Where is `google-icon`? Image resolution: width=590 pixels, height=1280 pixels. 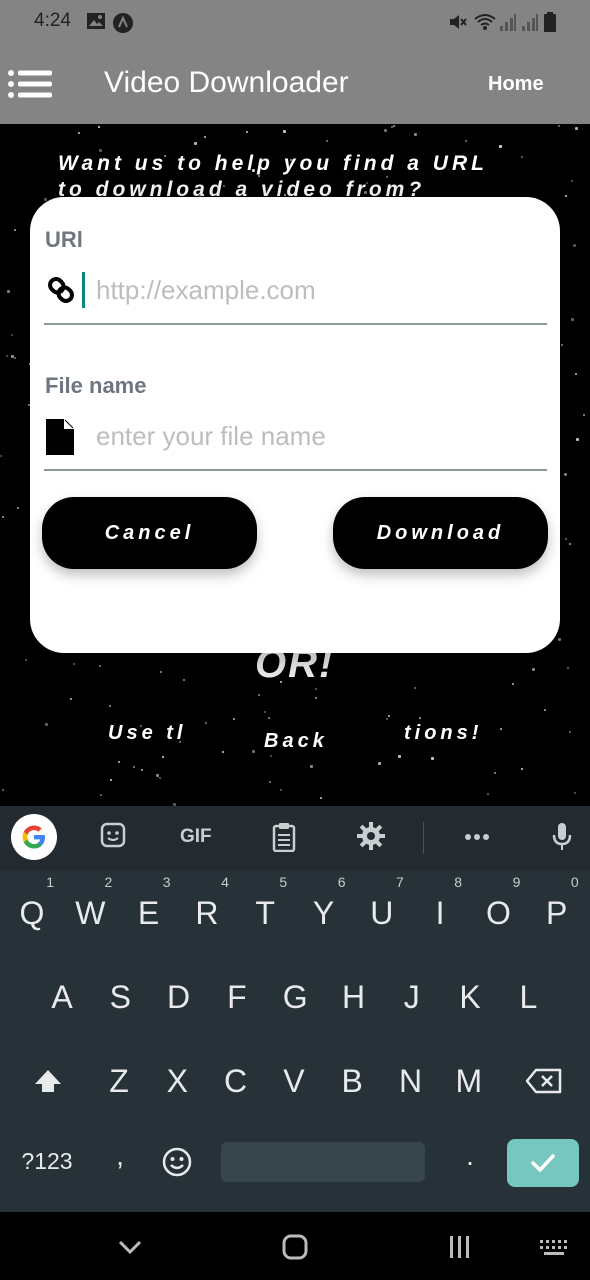
google-icon is located at coordinates (34, 837).